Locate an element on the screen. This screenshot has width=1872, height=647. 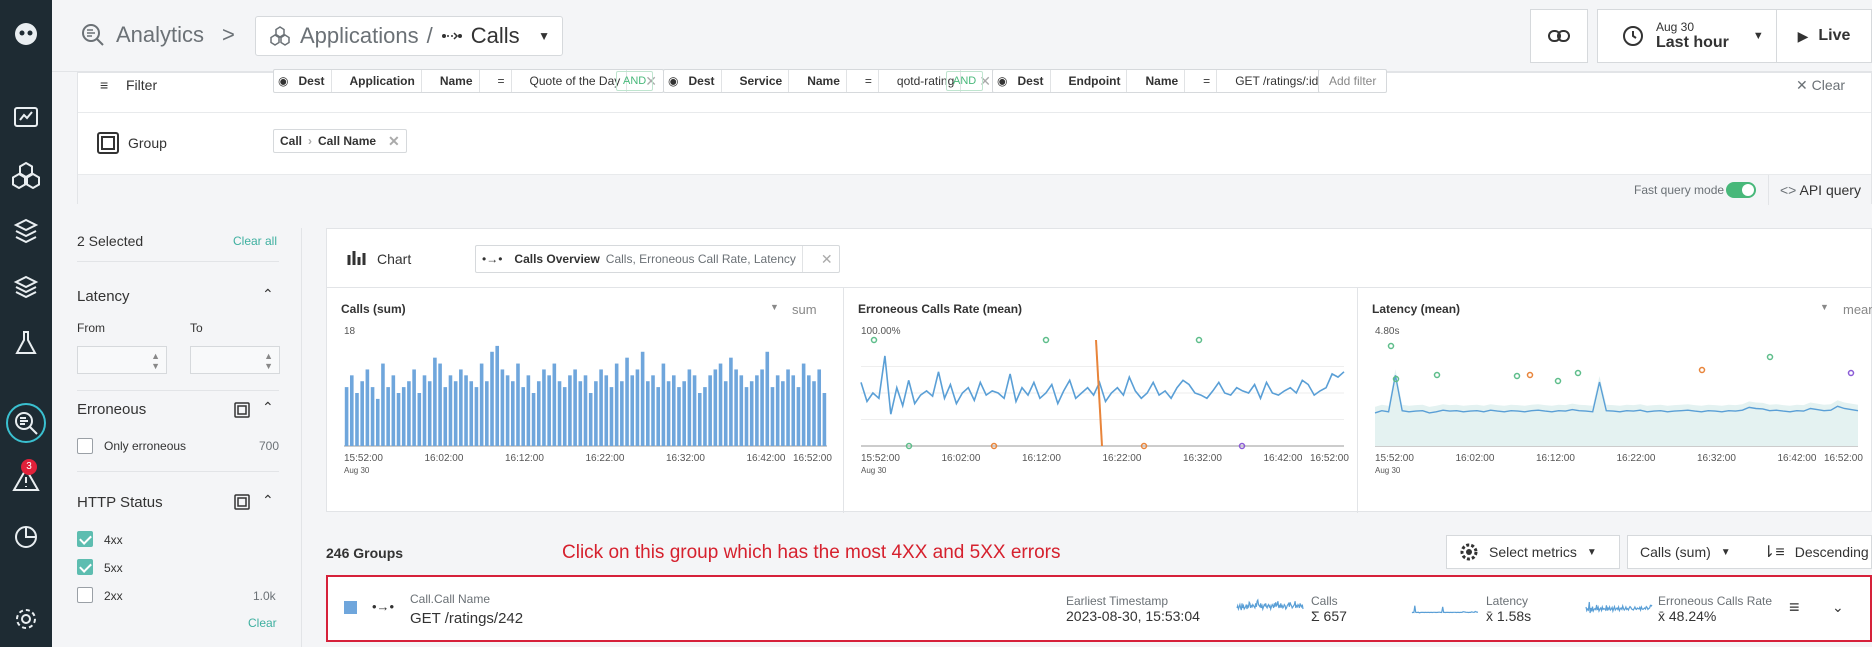
x-tick-label: 15:52:00 is located at coordinates (1394, 458).